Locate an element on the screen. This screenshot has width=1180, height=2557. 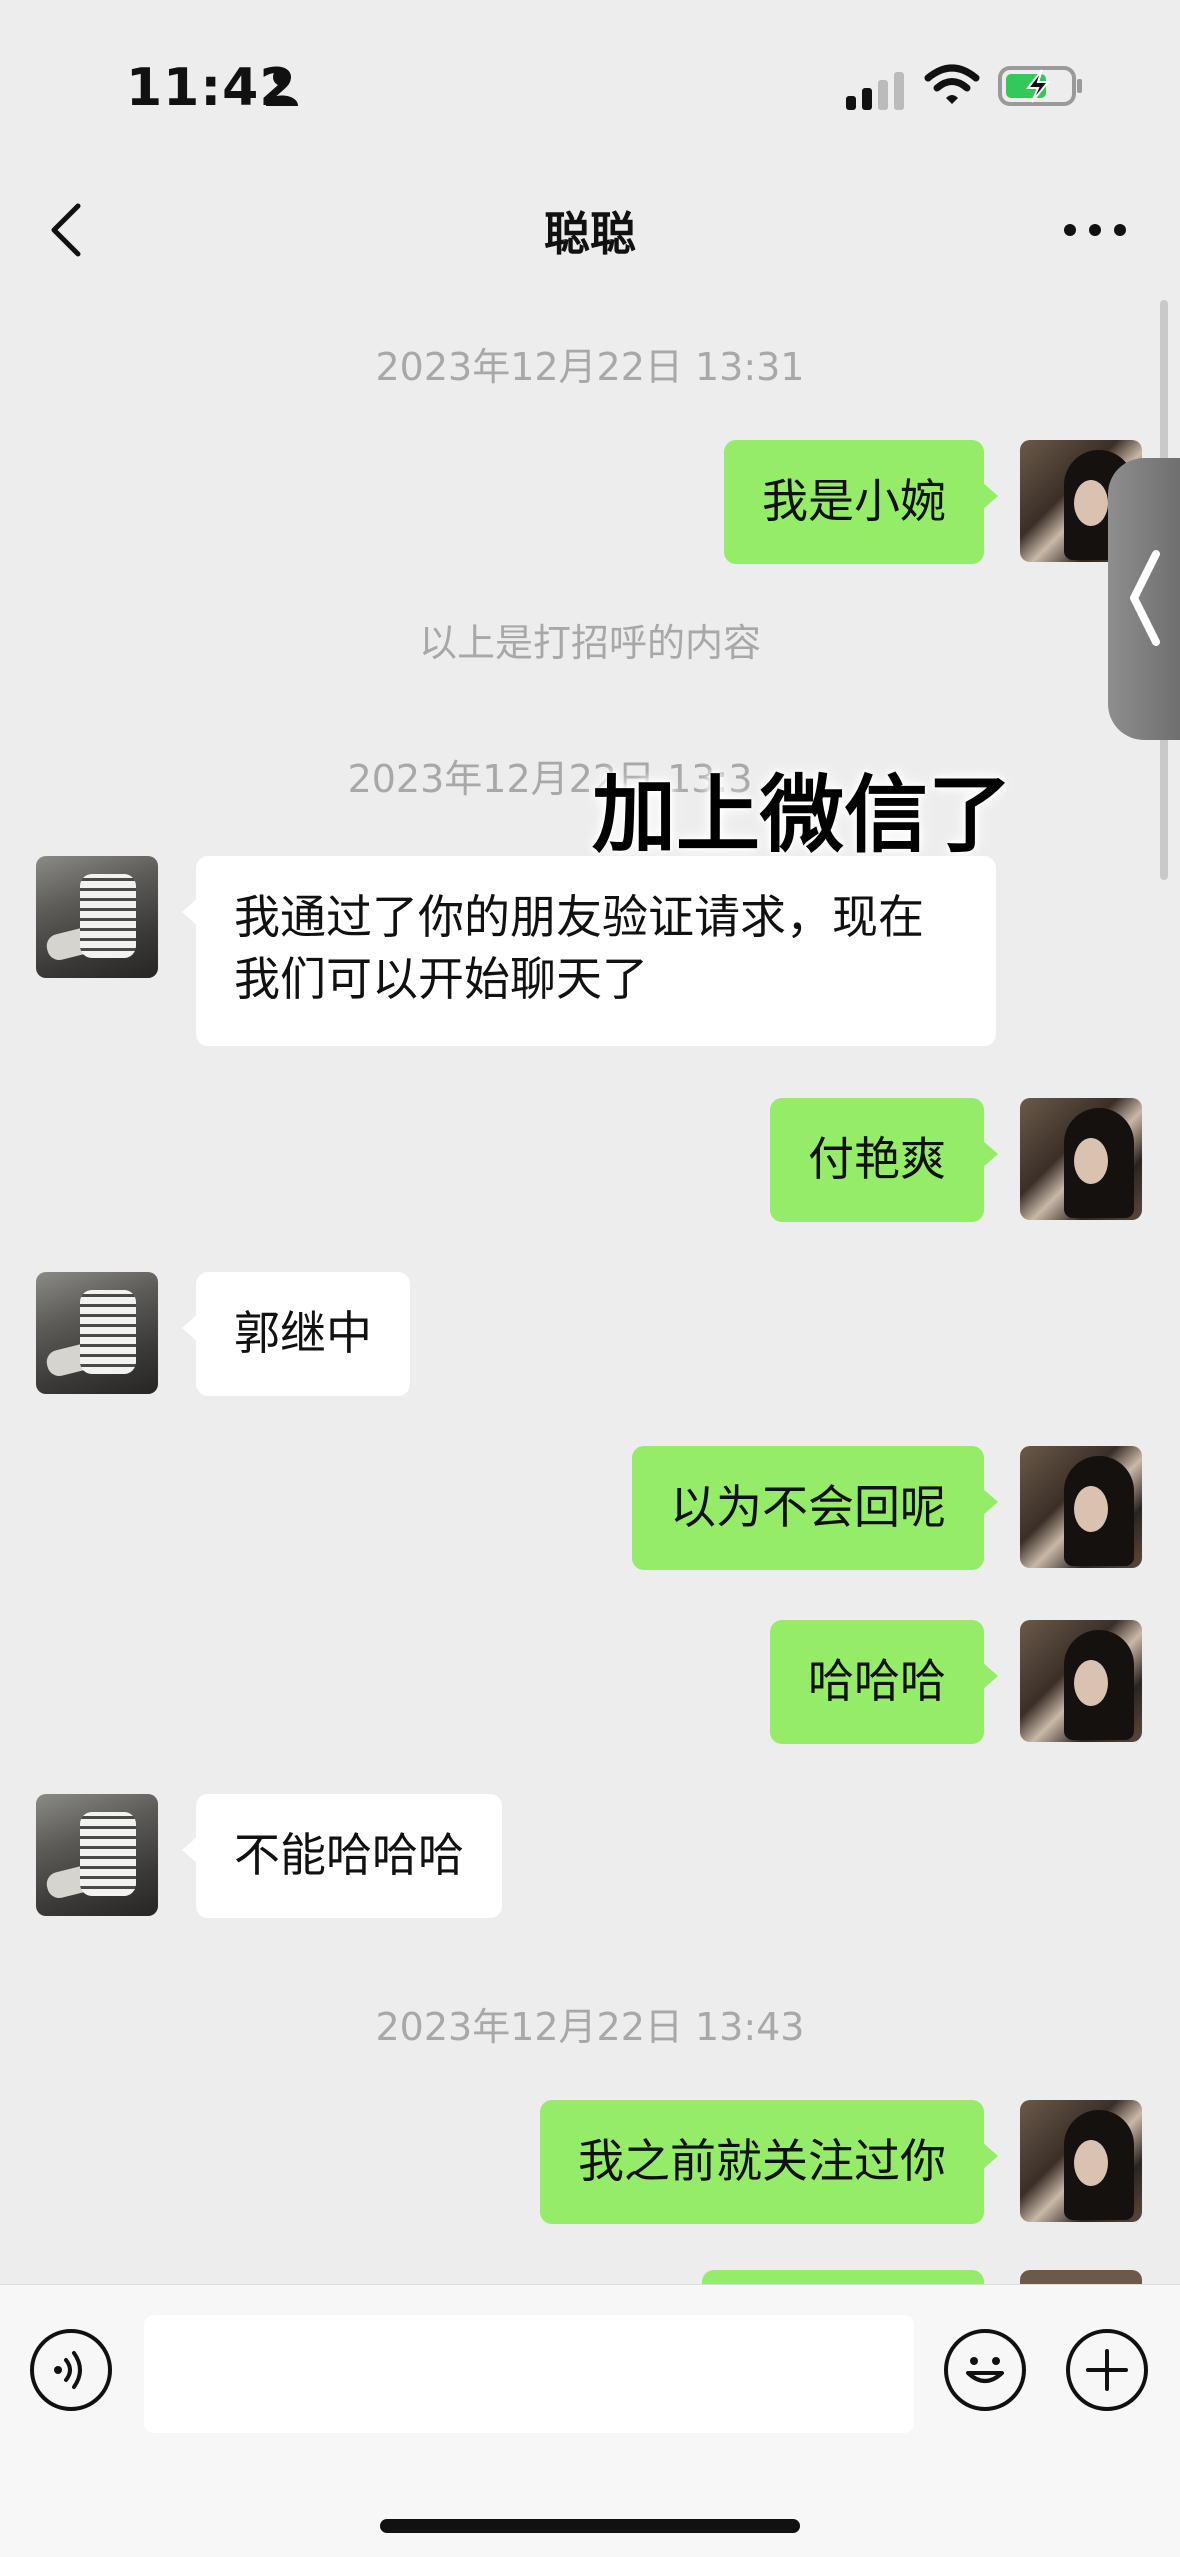
plus-button is located at coordinates (1107, 2370).